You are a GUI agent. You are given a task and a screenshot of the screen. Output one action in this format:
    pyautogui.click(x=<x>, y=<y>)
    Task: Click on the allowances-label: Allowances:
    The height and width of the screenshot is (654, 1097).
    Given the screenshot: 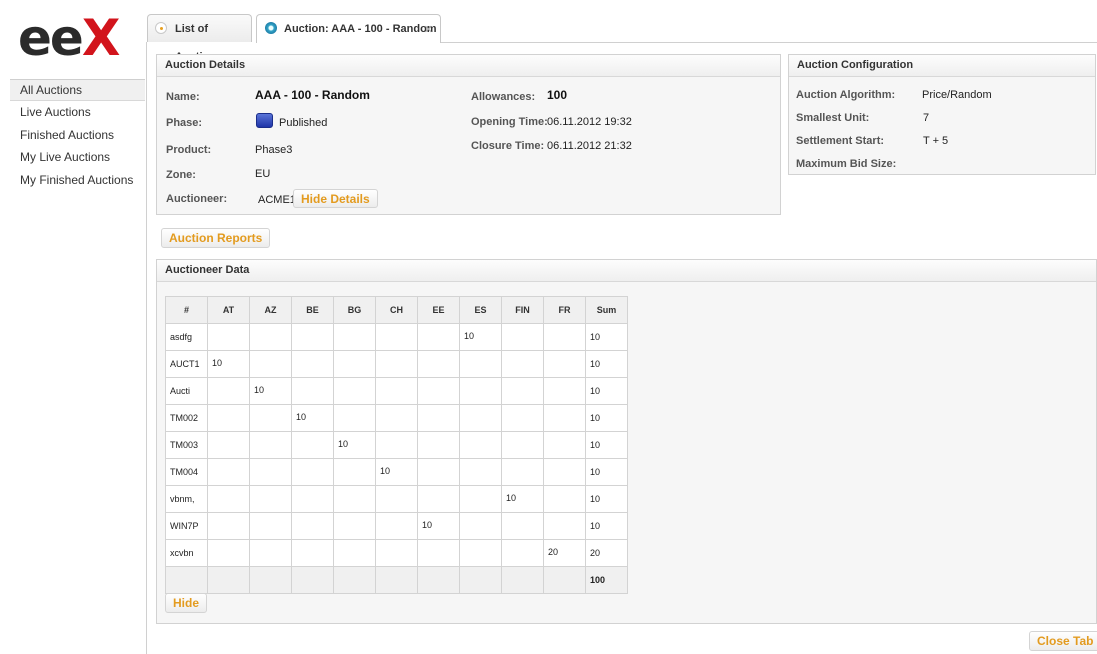 What is the action you would take?
    pyautogui.click(x=503, y=97)
    